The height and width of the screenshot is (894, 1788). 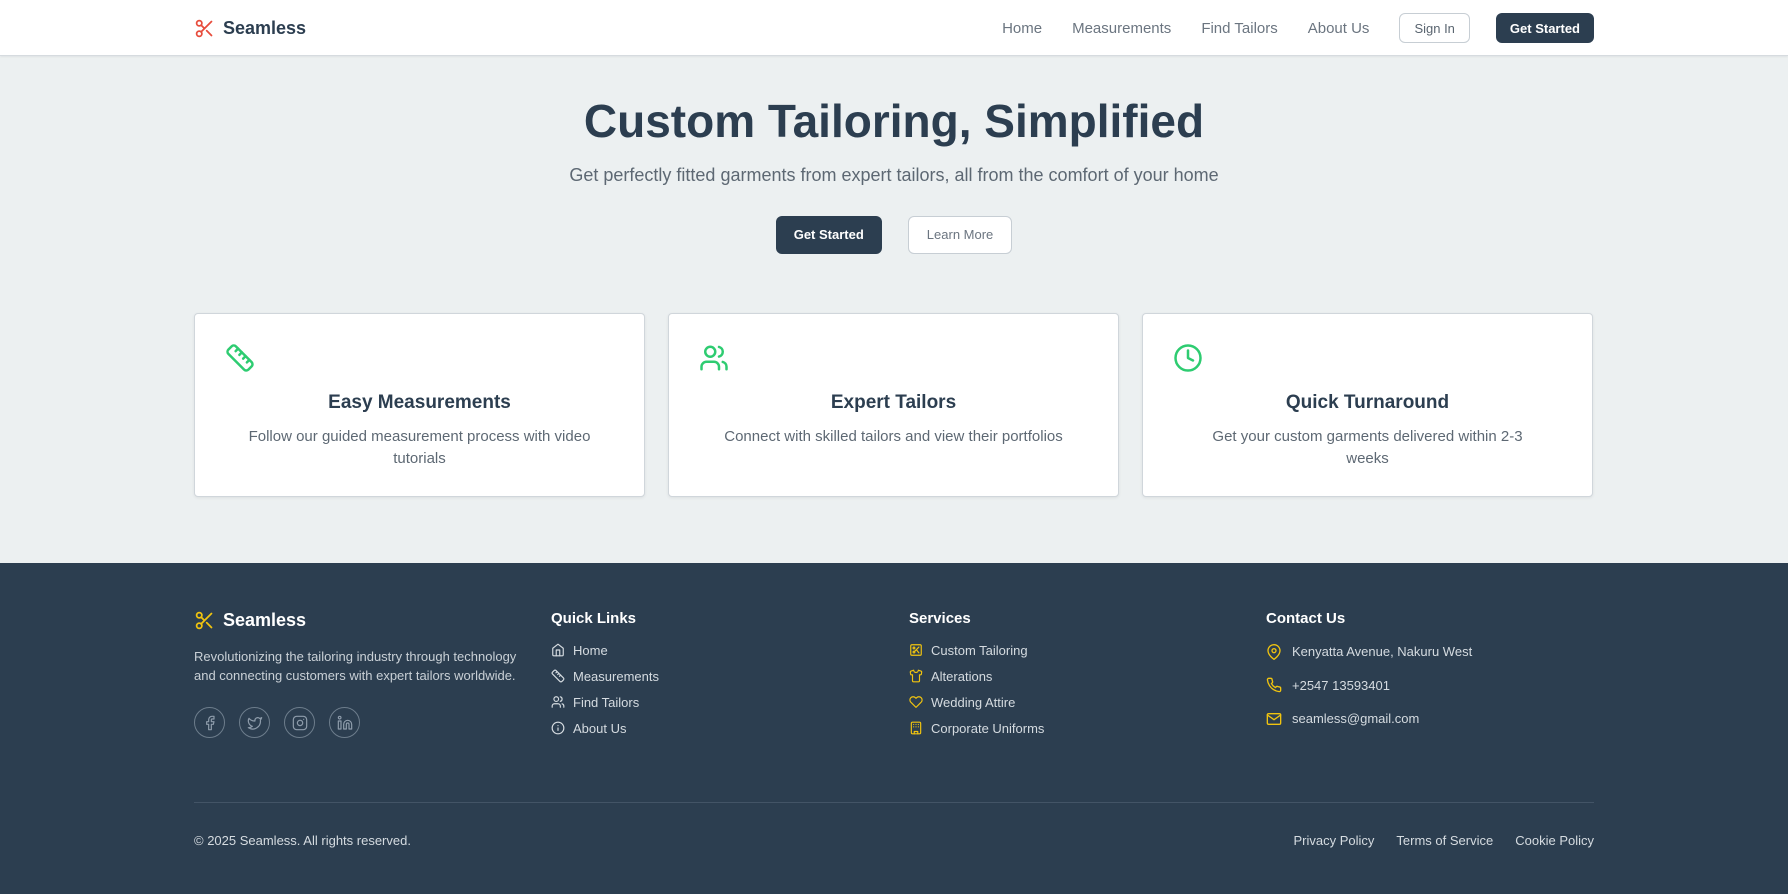 I want to click on footer-link-about-us: About Us, so click(x=605, y=728).